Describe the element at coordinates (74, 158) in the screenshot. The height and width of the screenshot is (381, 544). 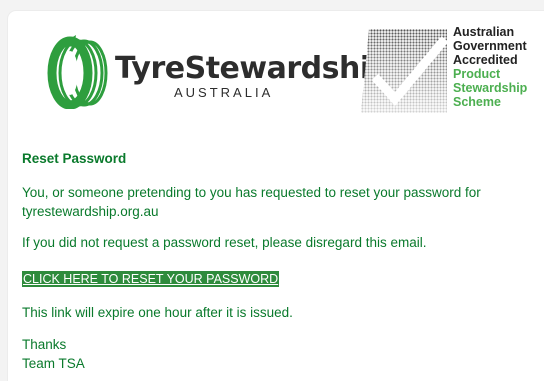
I see `email-title: Reset Password` at that location.